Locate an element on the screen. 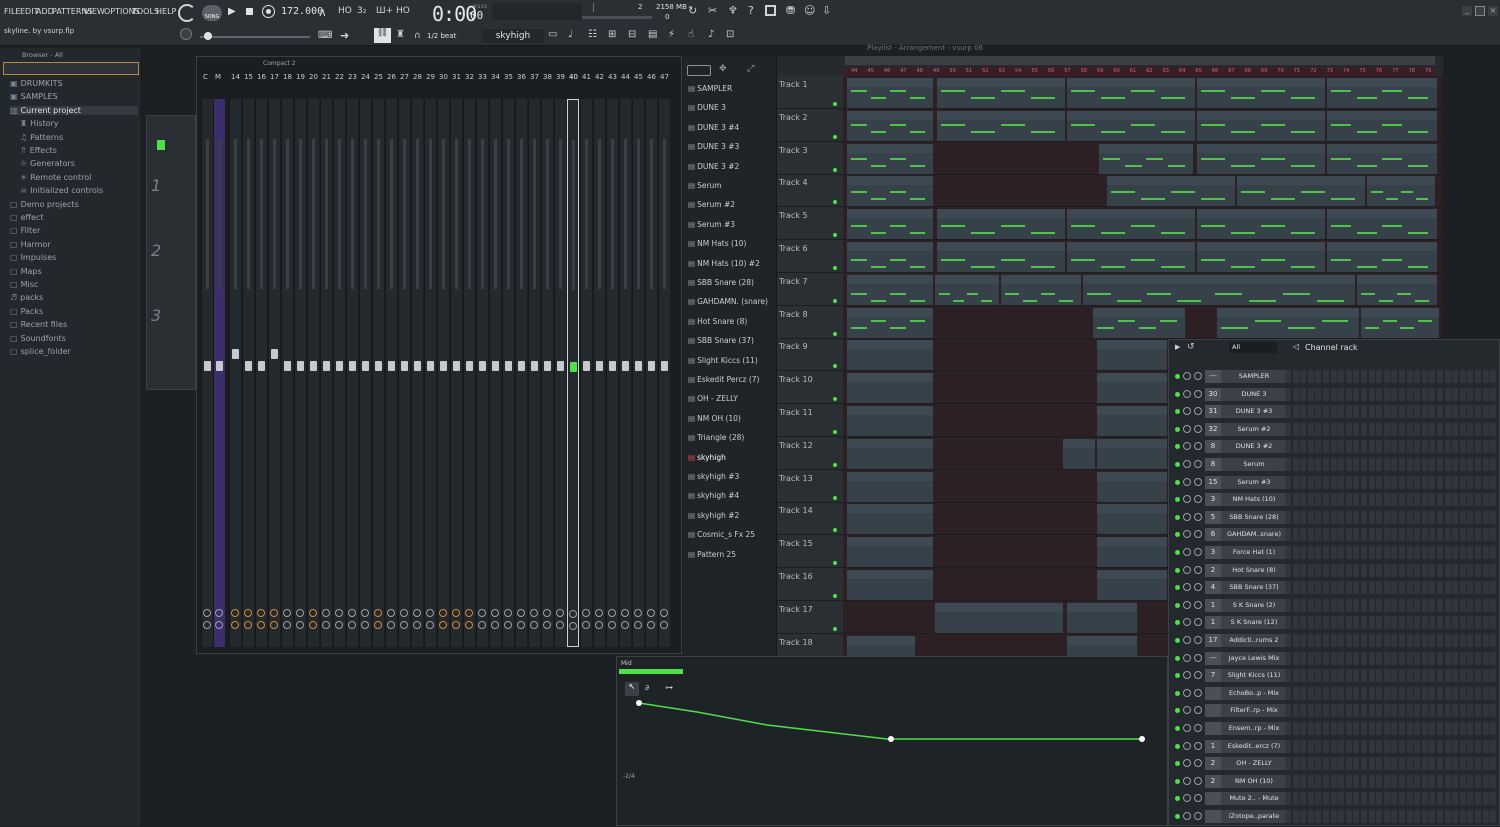  track-name: Track 17 is located at coordinates (796, 609).